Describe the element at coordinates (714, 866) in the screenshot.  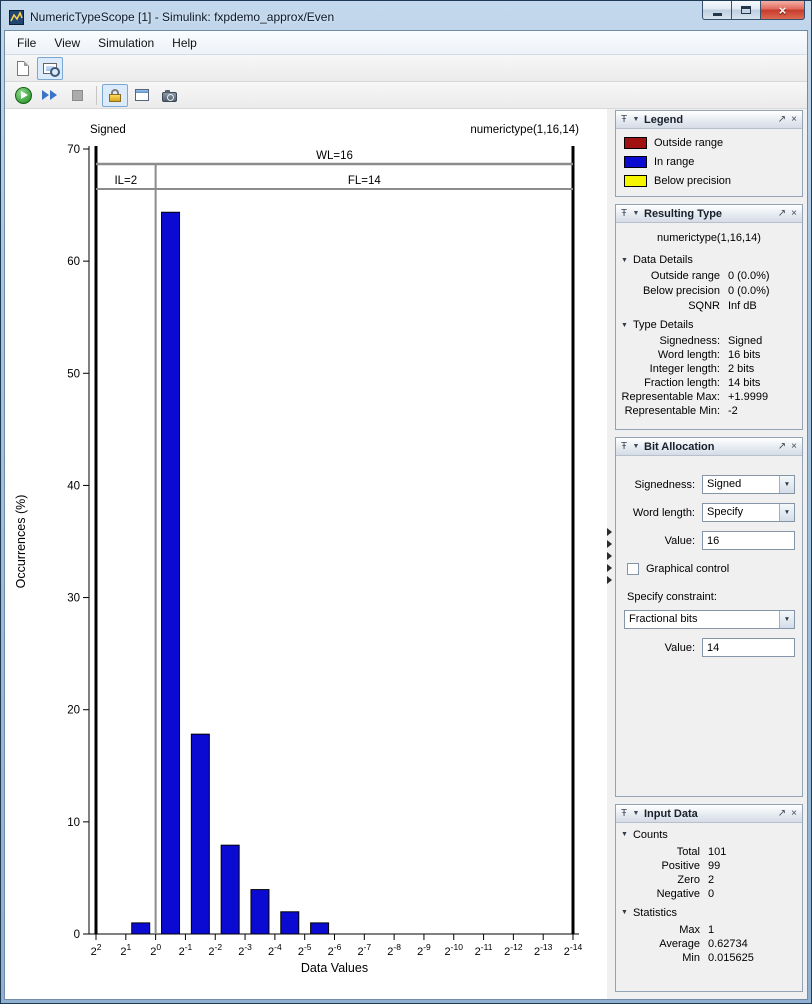
I see `row-value: 99` at that location.